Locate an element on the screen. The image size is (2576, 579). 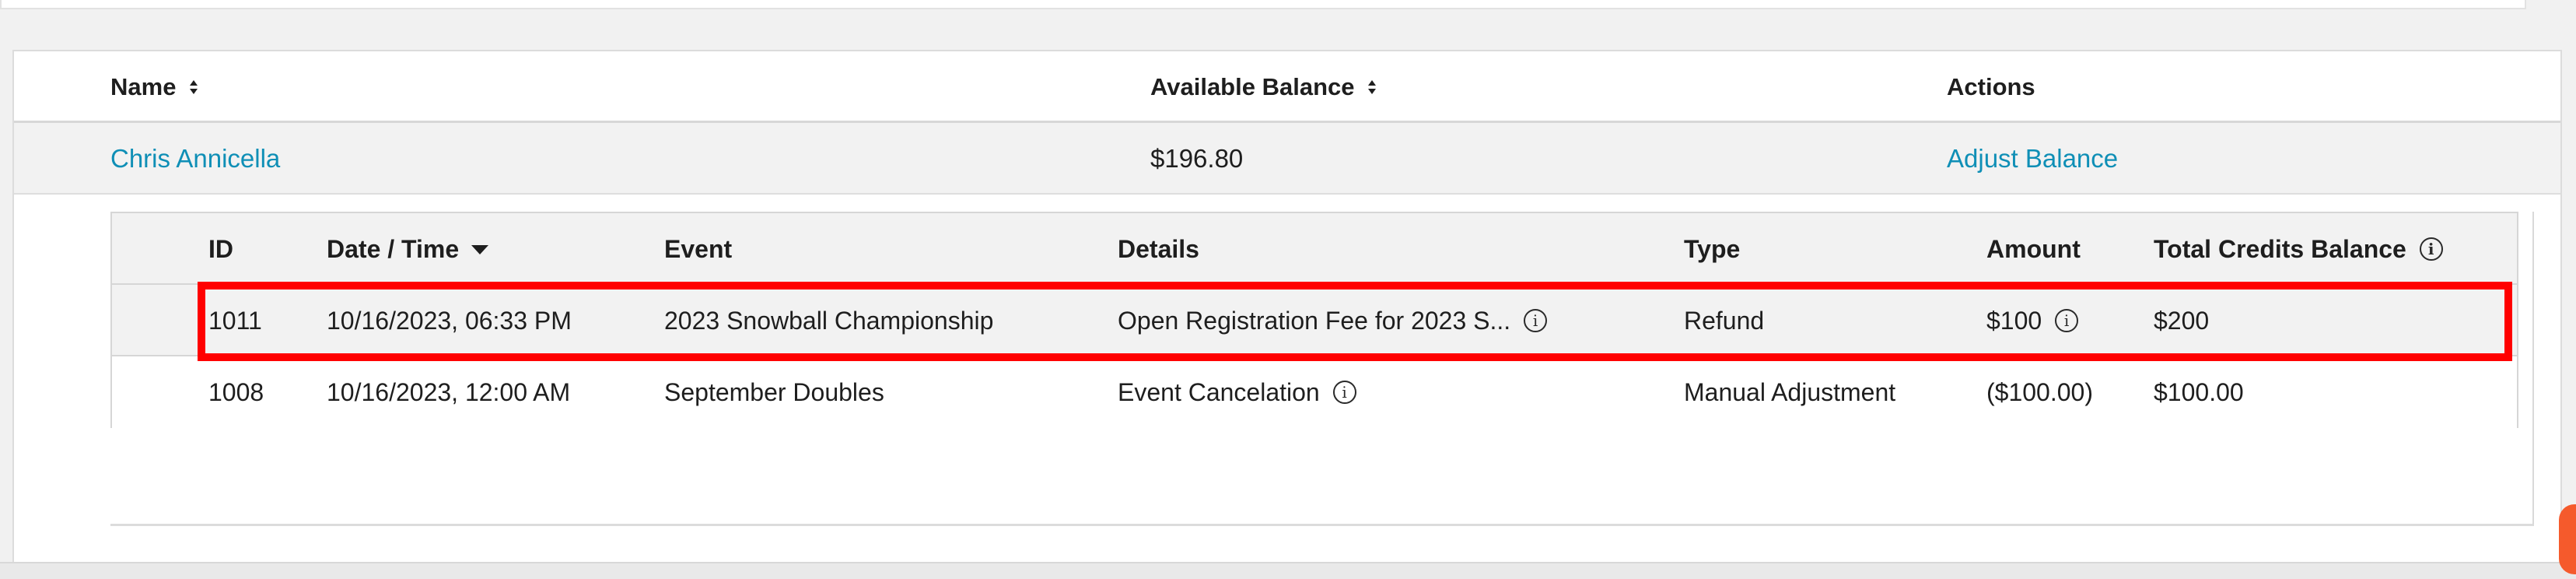
column-header-total-credits-balance: Total Credits Balance i is located at coordinates (2298, 249).